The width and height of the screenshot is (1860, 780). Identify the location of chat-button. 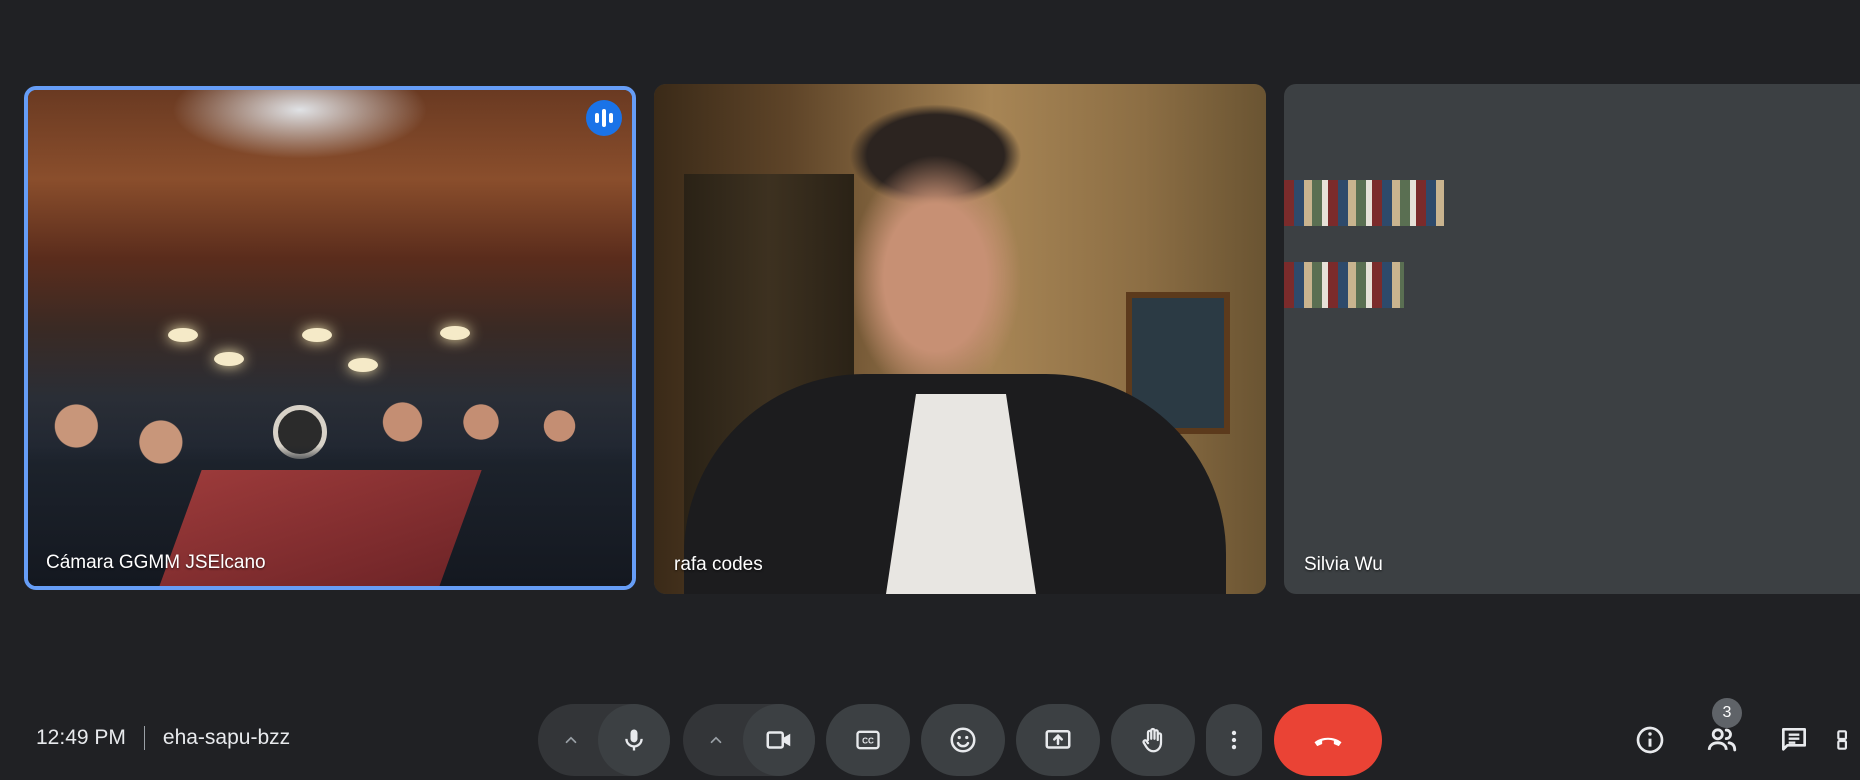
(1794, 740).